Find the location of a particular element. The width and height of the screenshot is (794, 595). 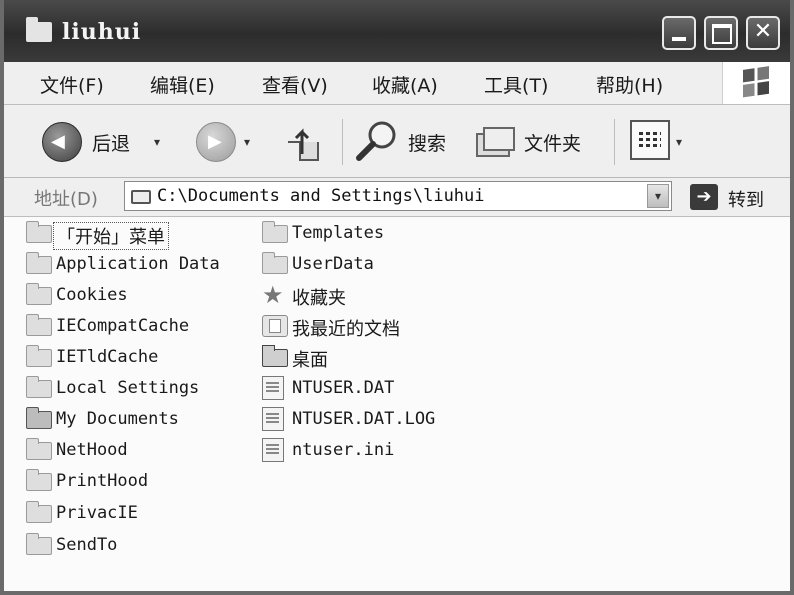

back-button: ◀ is located at coordinates (62, 142).